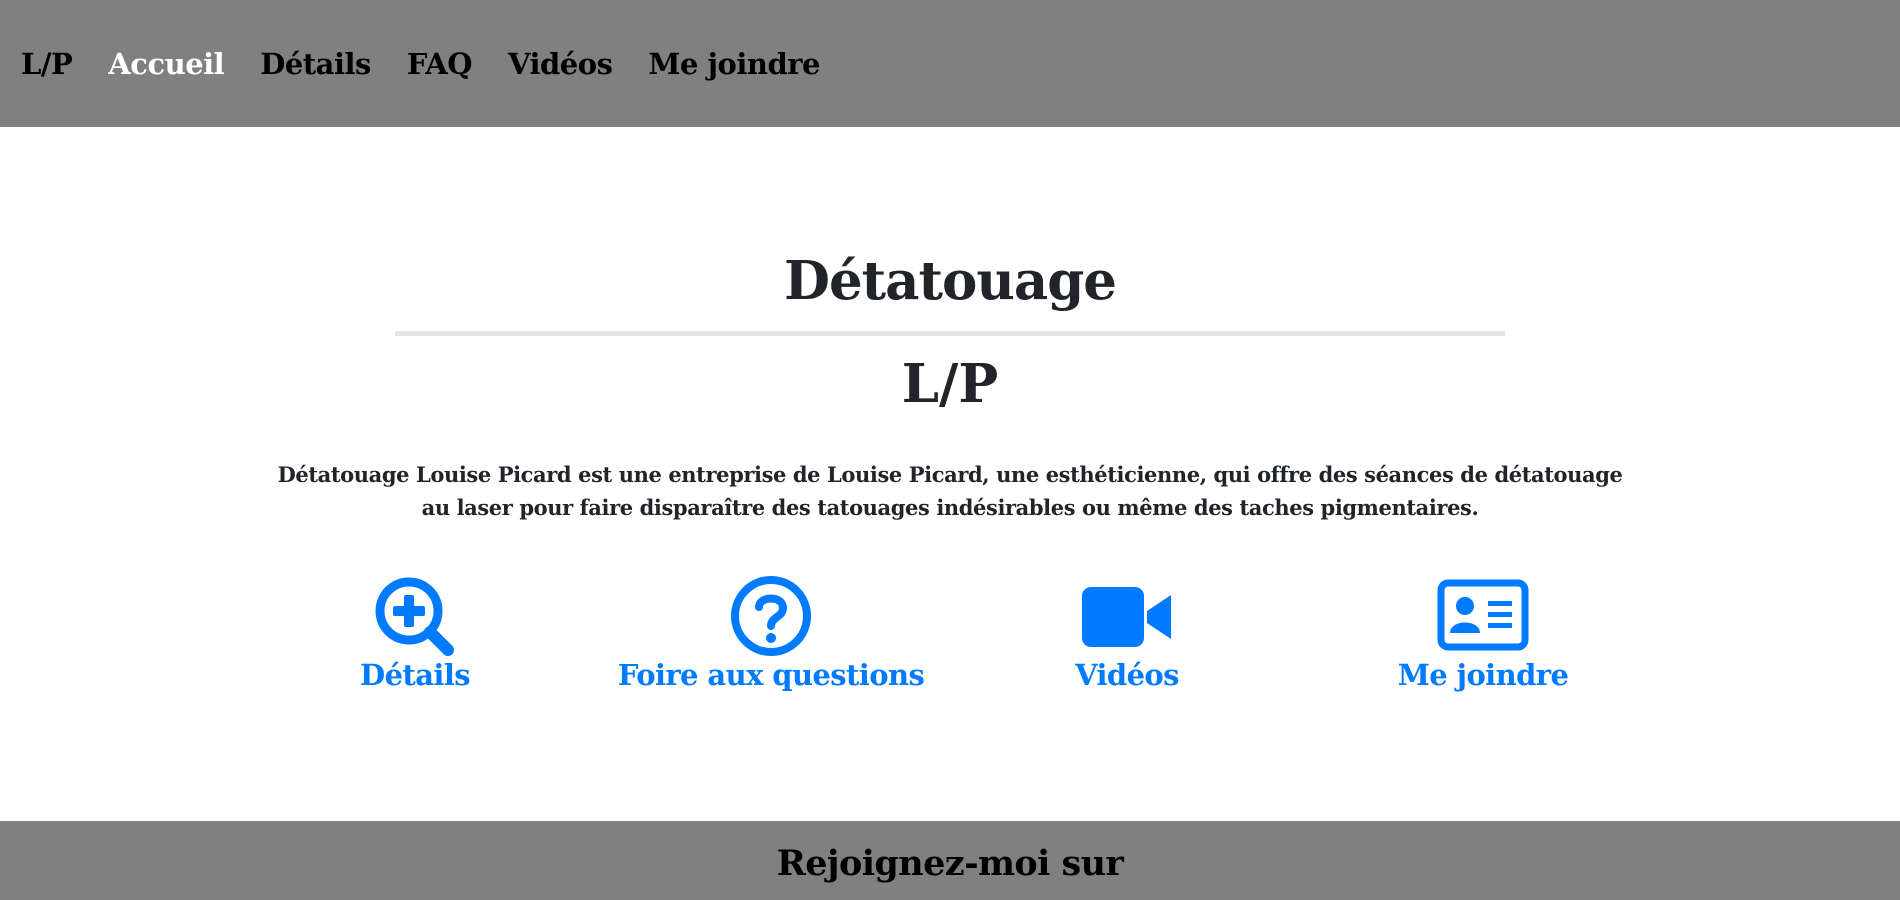  What do you see at coordinates (734, 64) in the screenshot?
I see `nav-item-me-joindre: Me joindre` at bounding box center [734, 64].